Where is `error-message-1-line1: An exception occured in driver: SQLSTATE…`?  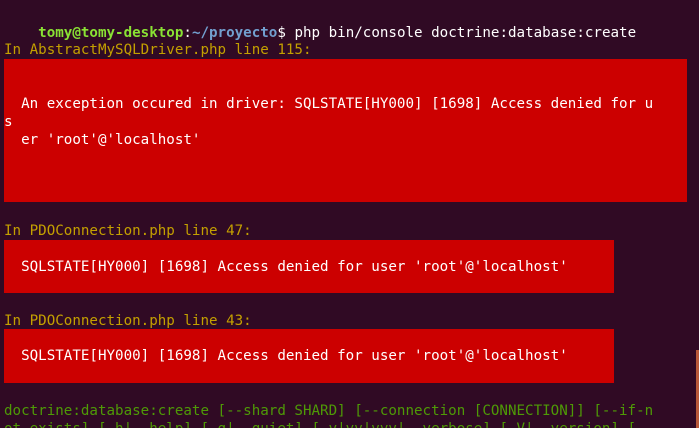
error-message-1-line1: An exception occured in driver: SQLSTATE… is located at coordinates (329, 104).